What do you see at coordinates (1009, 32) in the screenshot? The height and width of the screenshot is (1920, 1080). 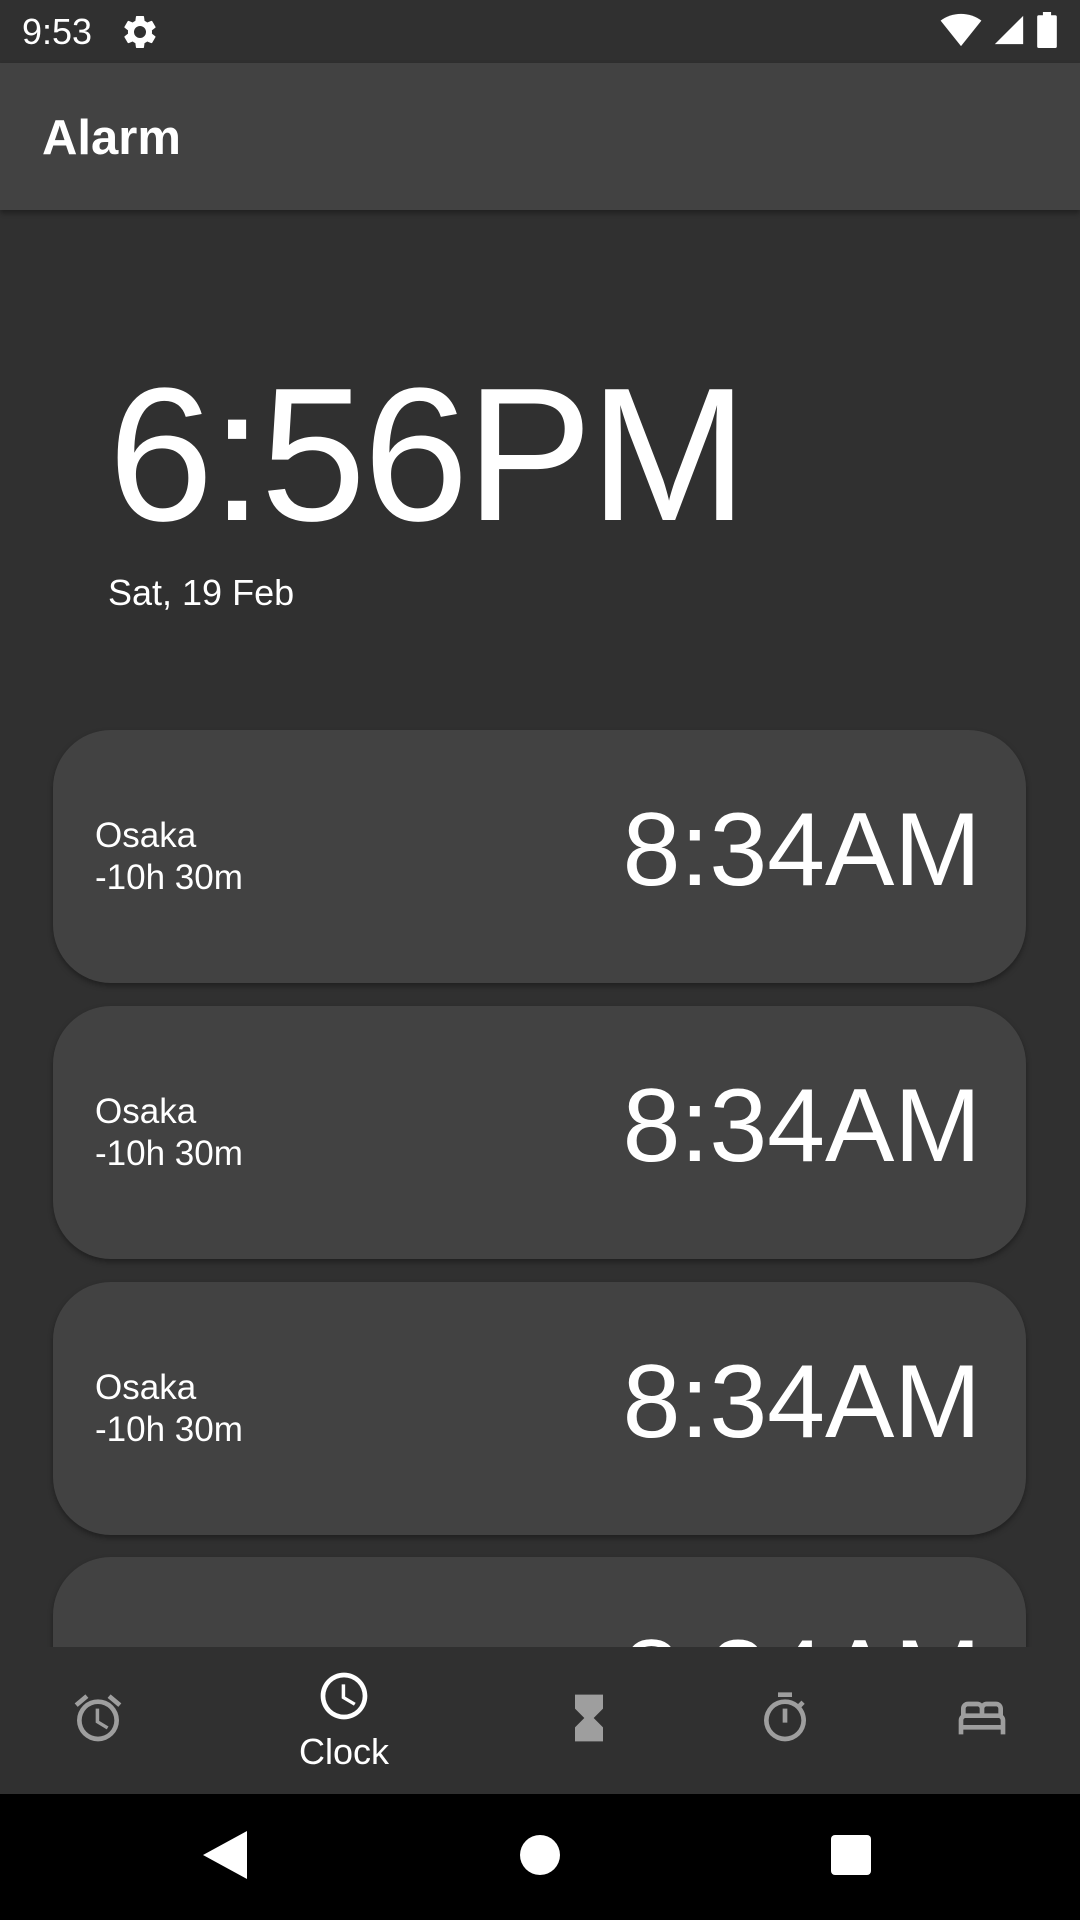 I see `signal-icon` at bounding box center [1009, 32].